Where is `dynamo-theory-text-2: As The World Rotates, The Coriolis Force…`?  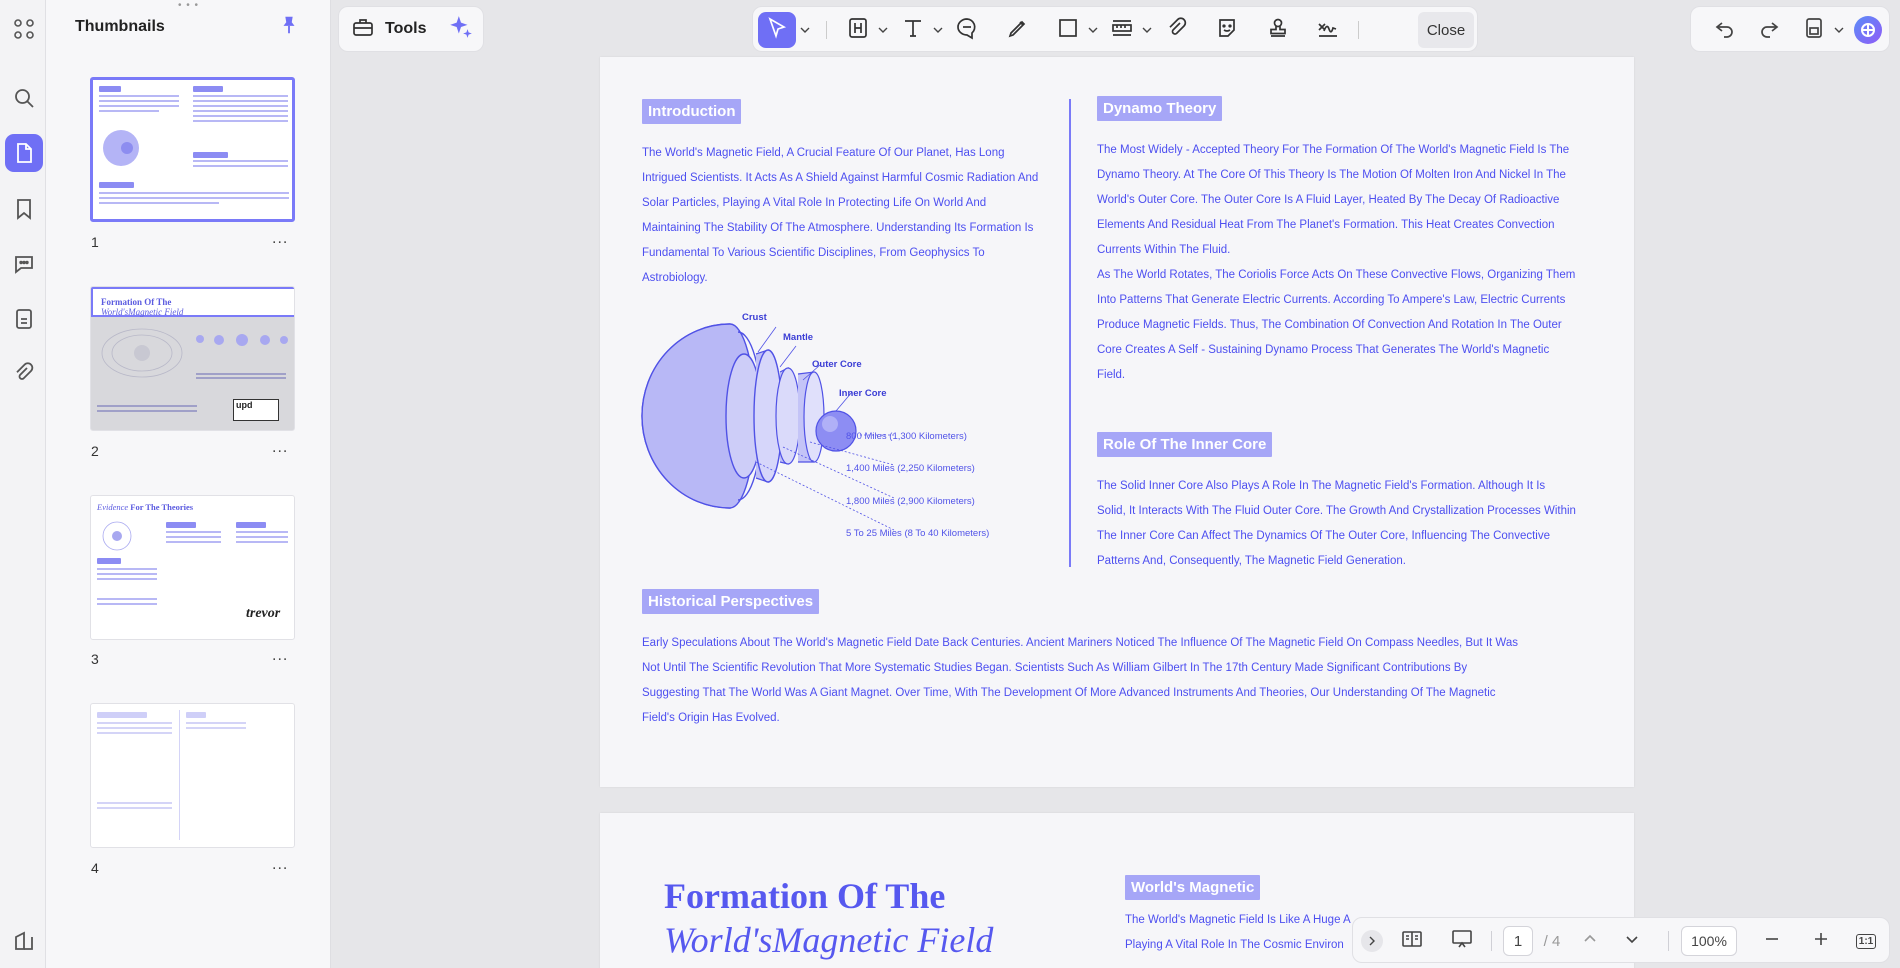
dynamo-theory-text-2: As The World Rotates, The Coriolis Force… is located at coordinates (1336, 325).